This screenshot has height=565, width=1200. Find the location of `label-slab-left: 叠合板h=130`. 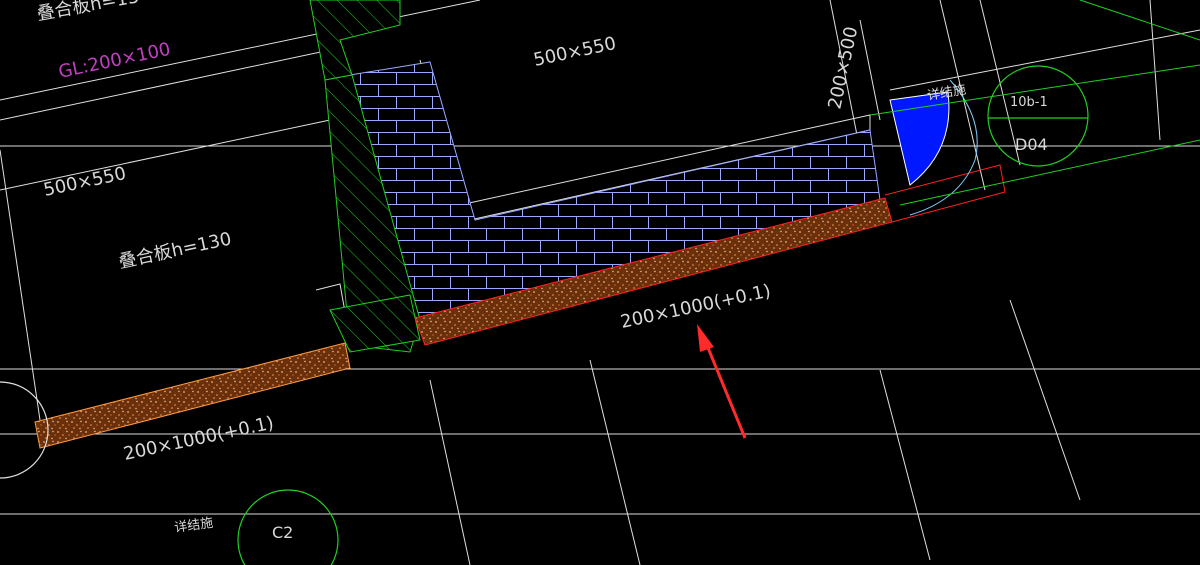

label-slab-left: 叠合板h=130 is located at coordinates (175, 250).